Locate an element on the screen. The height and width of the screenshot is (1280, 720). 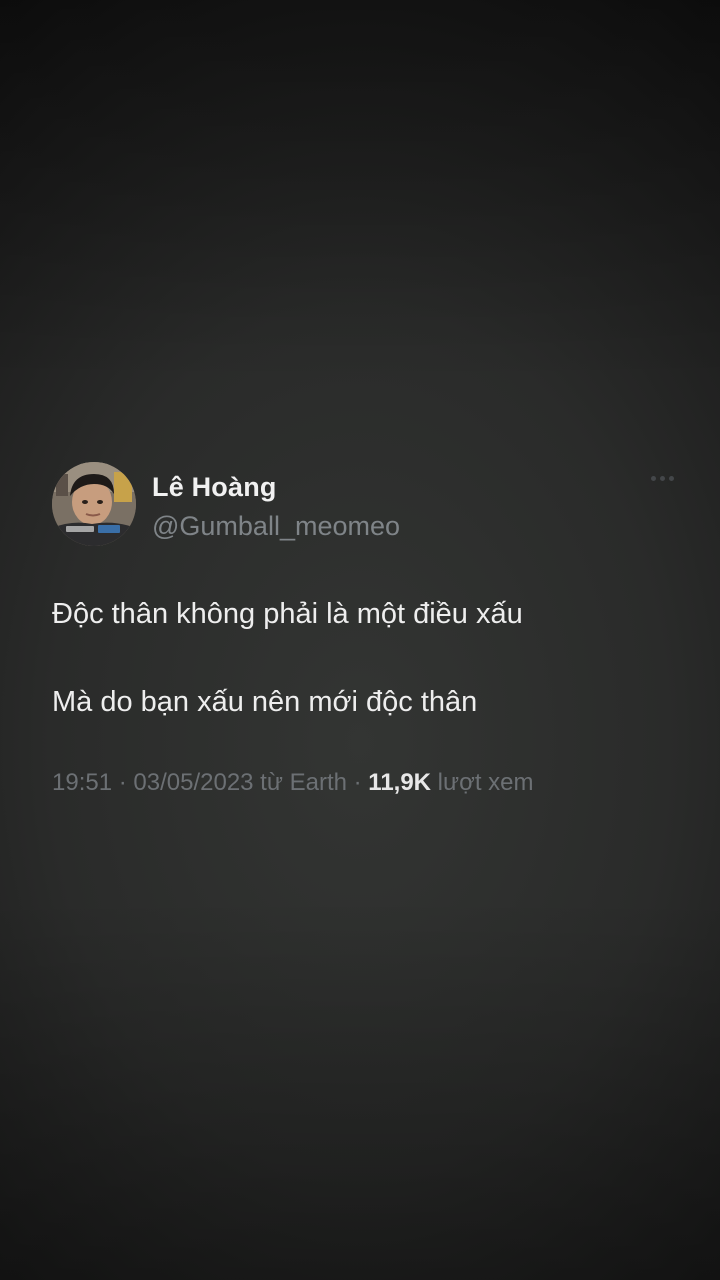
views-count: 11,9K is located at coordinates (399, 782).